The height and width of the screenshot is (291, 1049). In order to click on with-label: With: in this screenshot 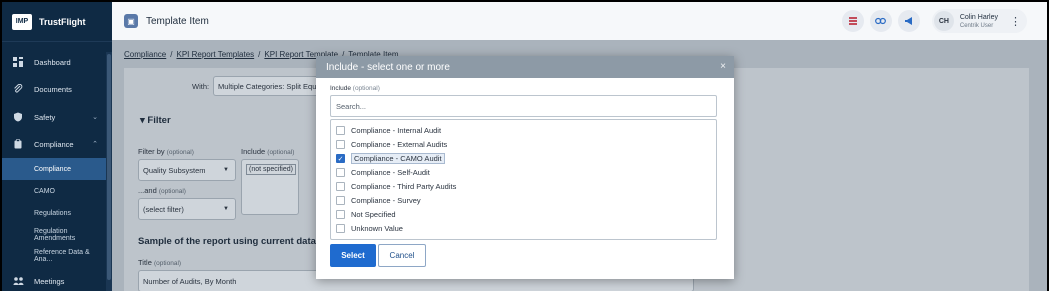, I will do `click(201, 86)`.